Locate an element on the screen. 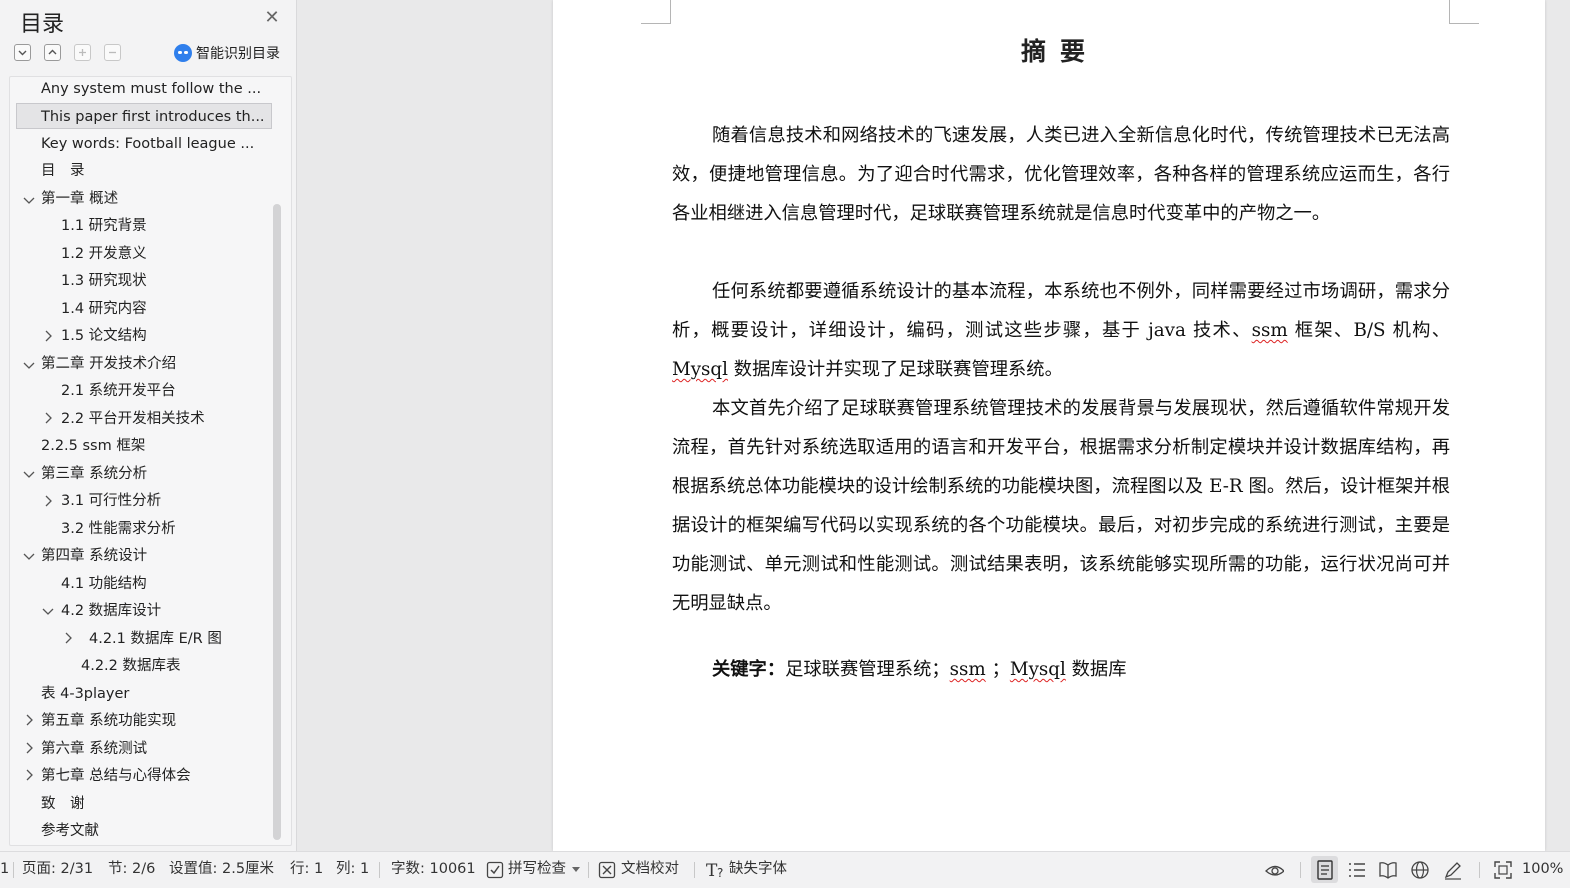 Image resolution: width=1570 pixels, height=888 pixels. toc-item: 第六章 系统测试 is located at coordinates (94, 749).